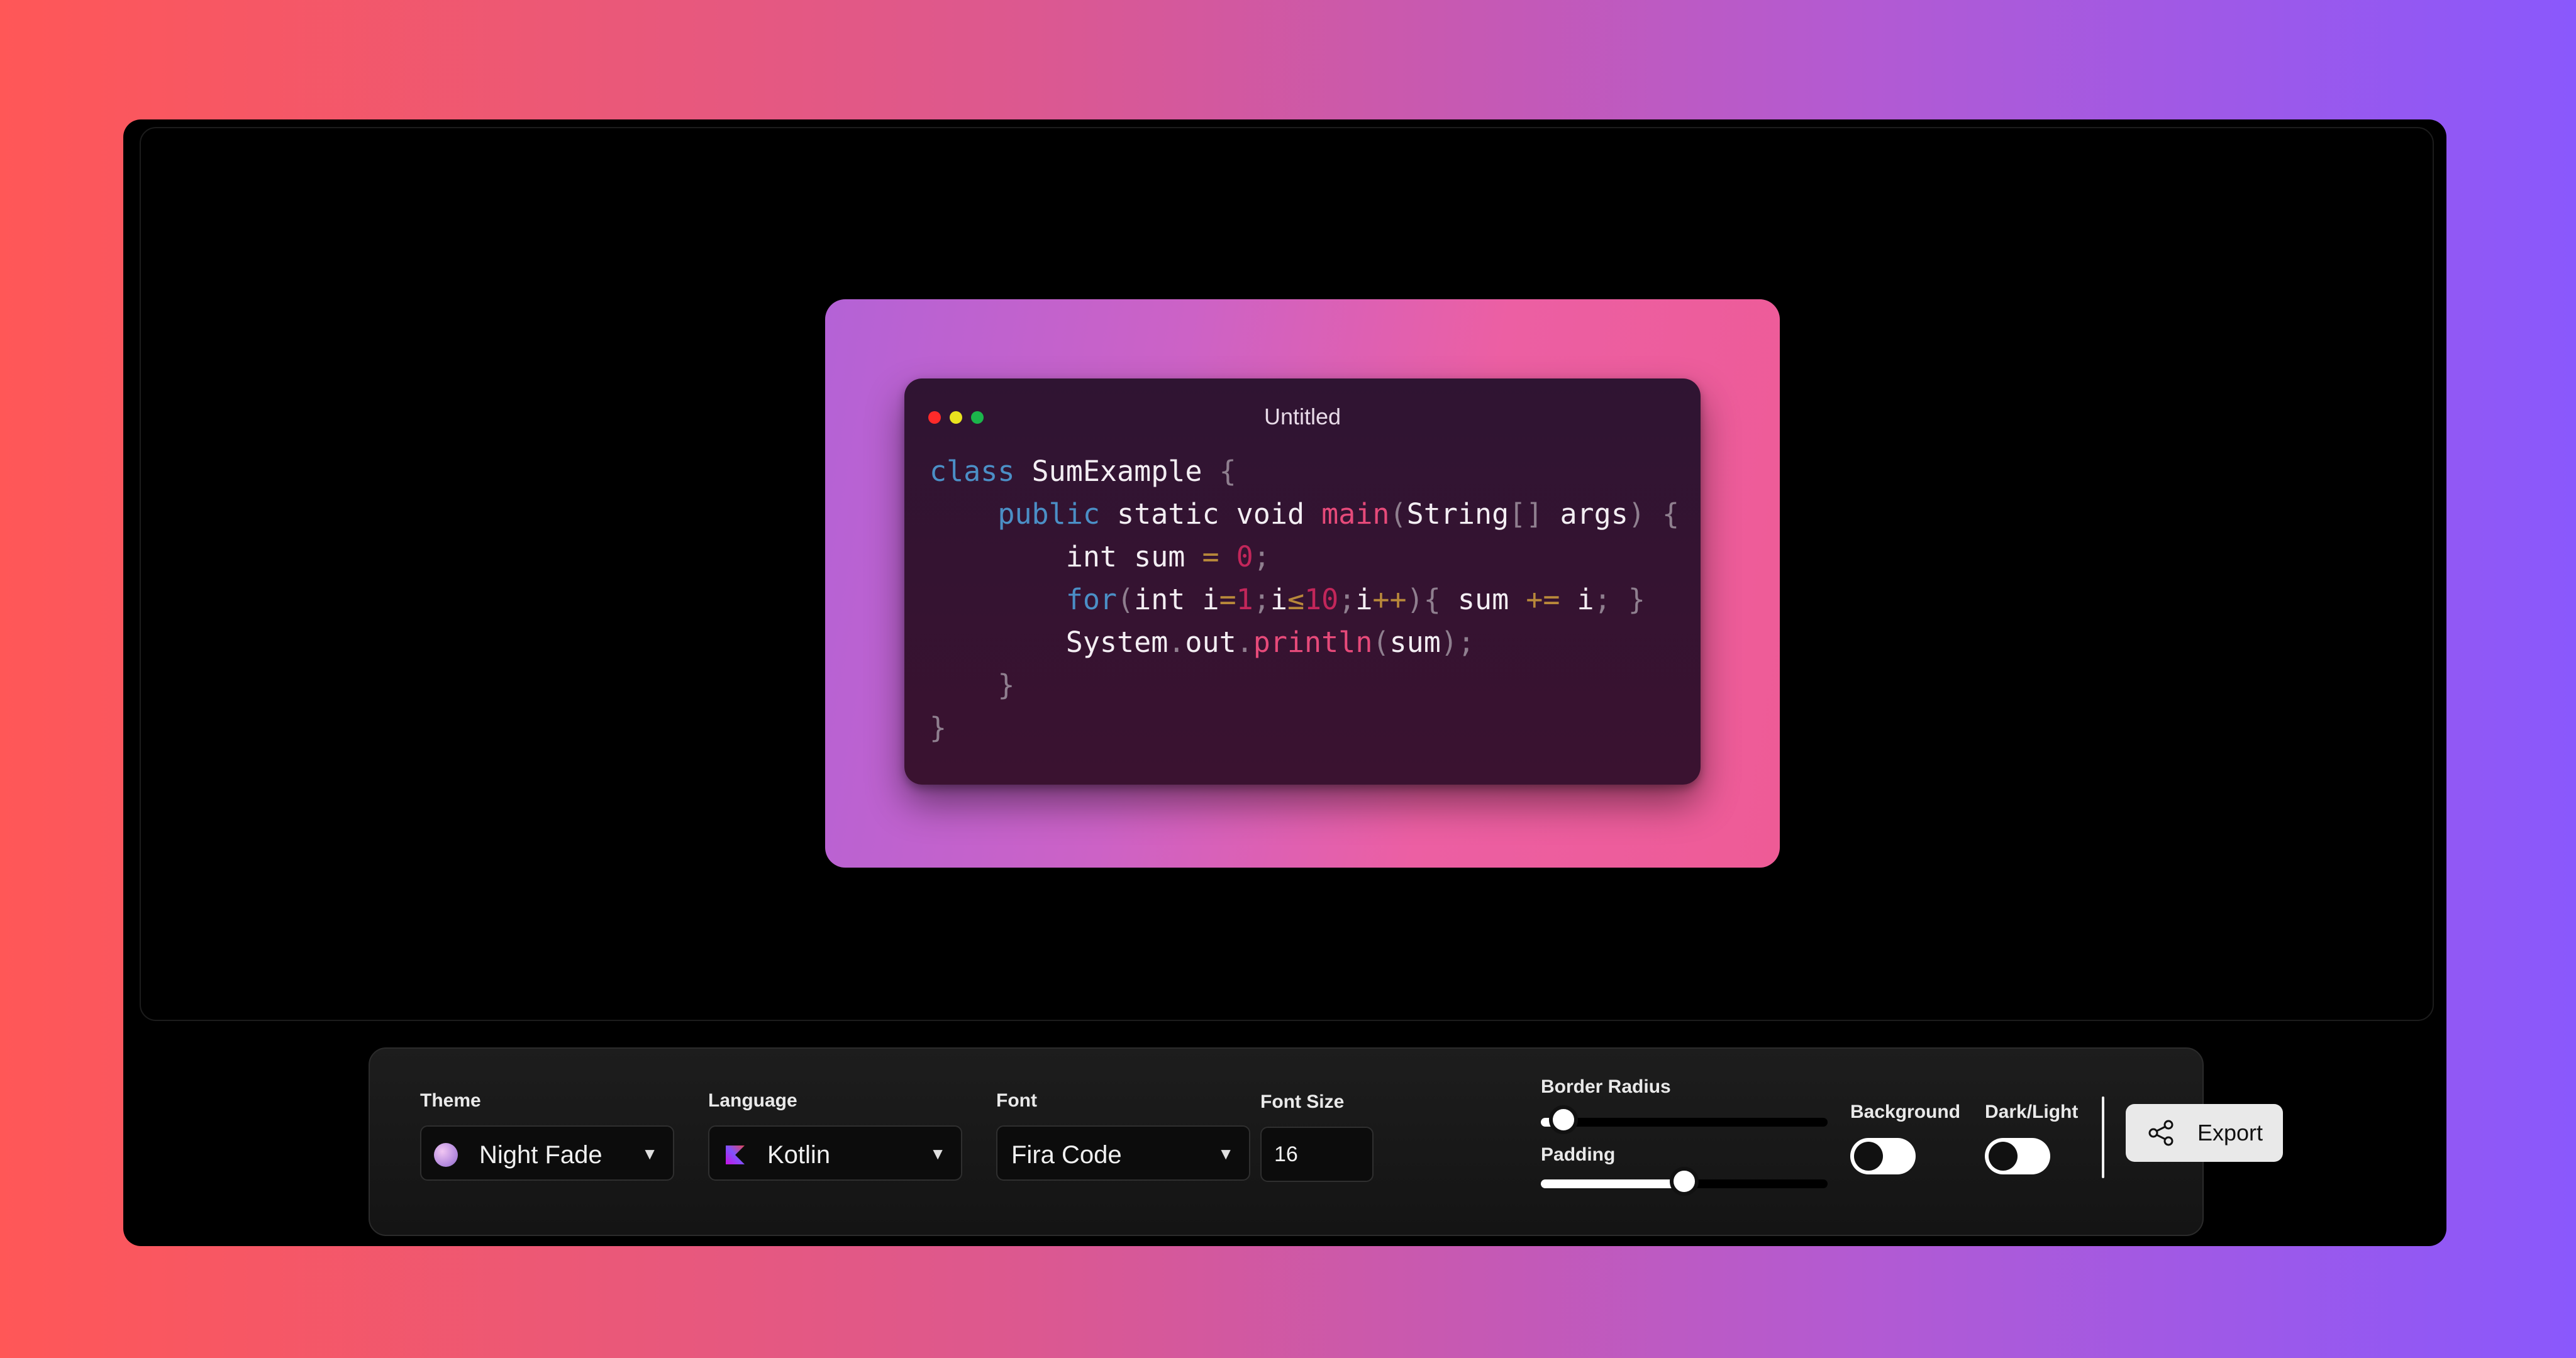  I want to click on code-token: System, so click(1049, 642).